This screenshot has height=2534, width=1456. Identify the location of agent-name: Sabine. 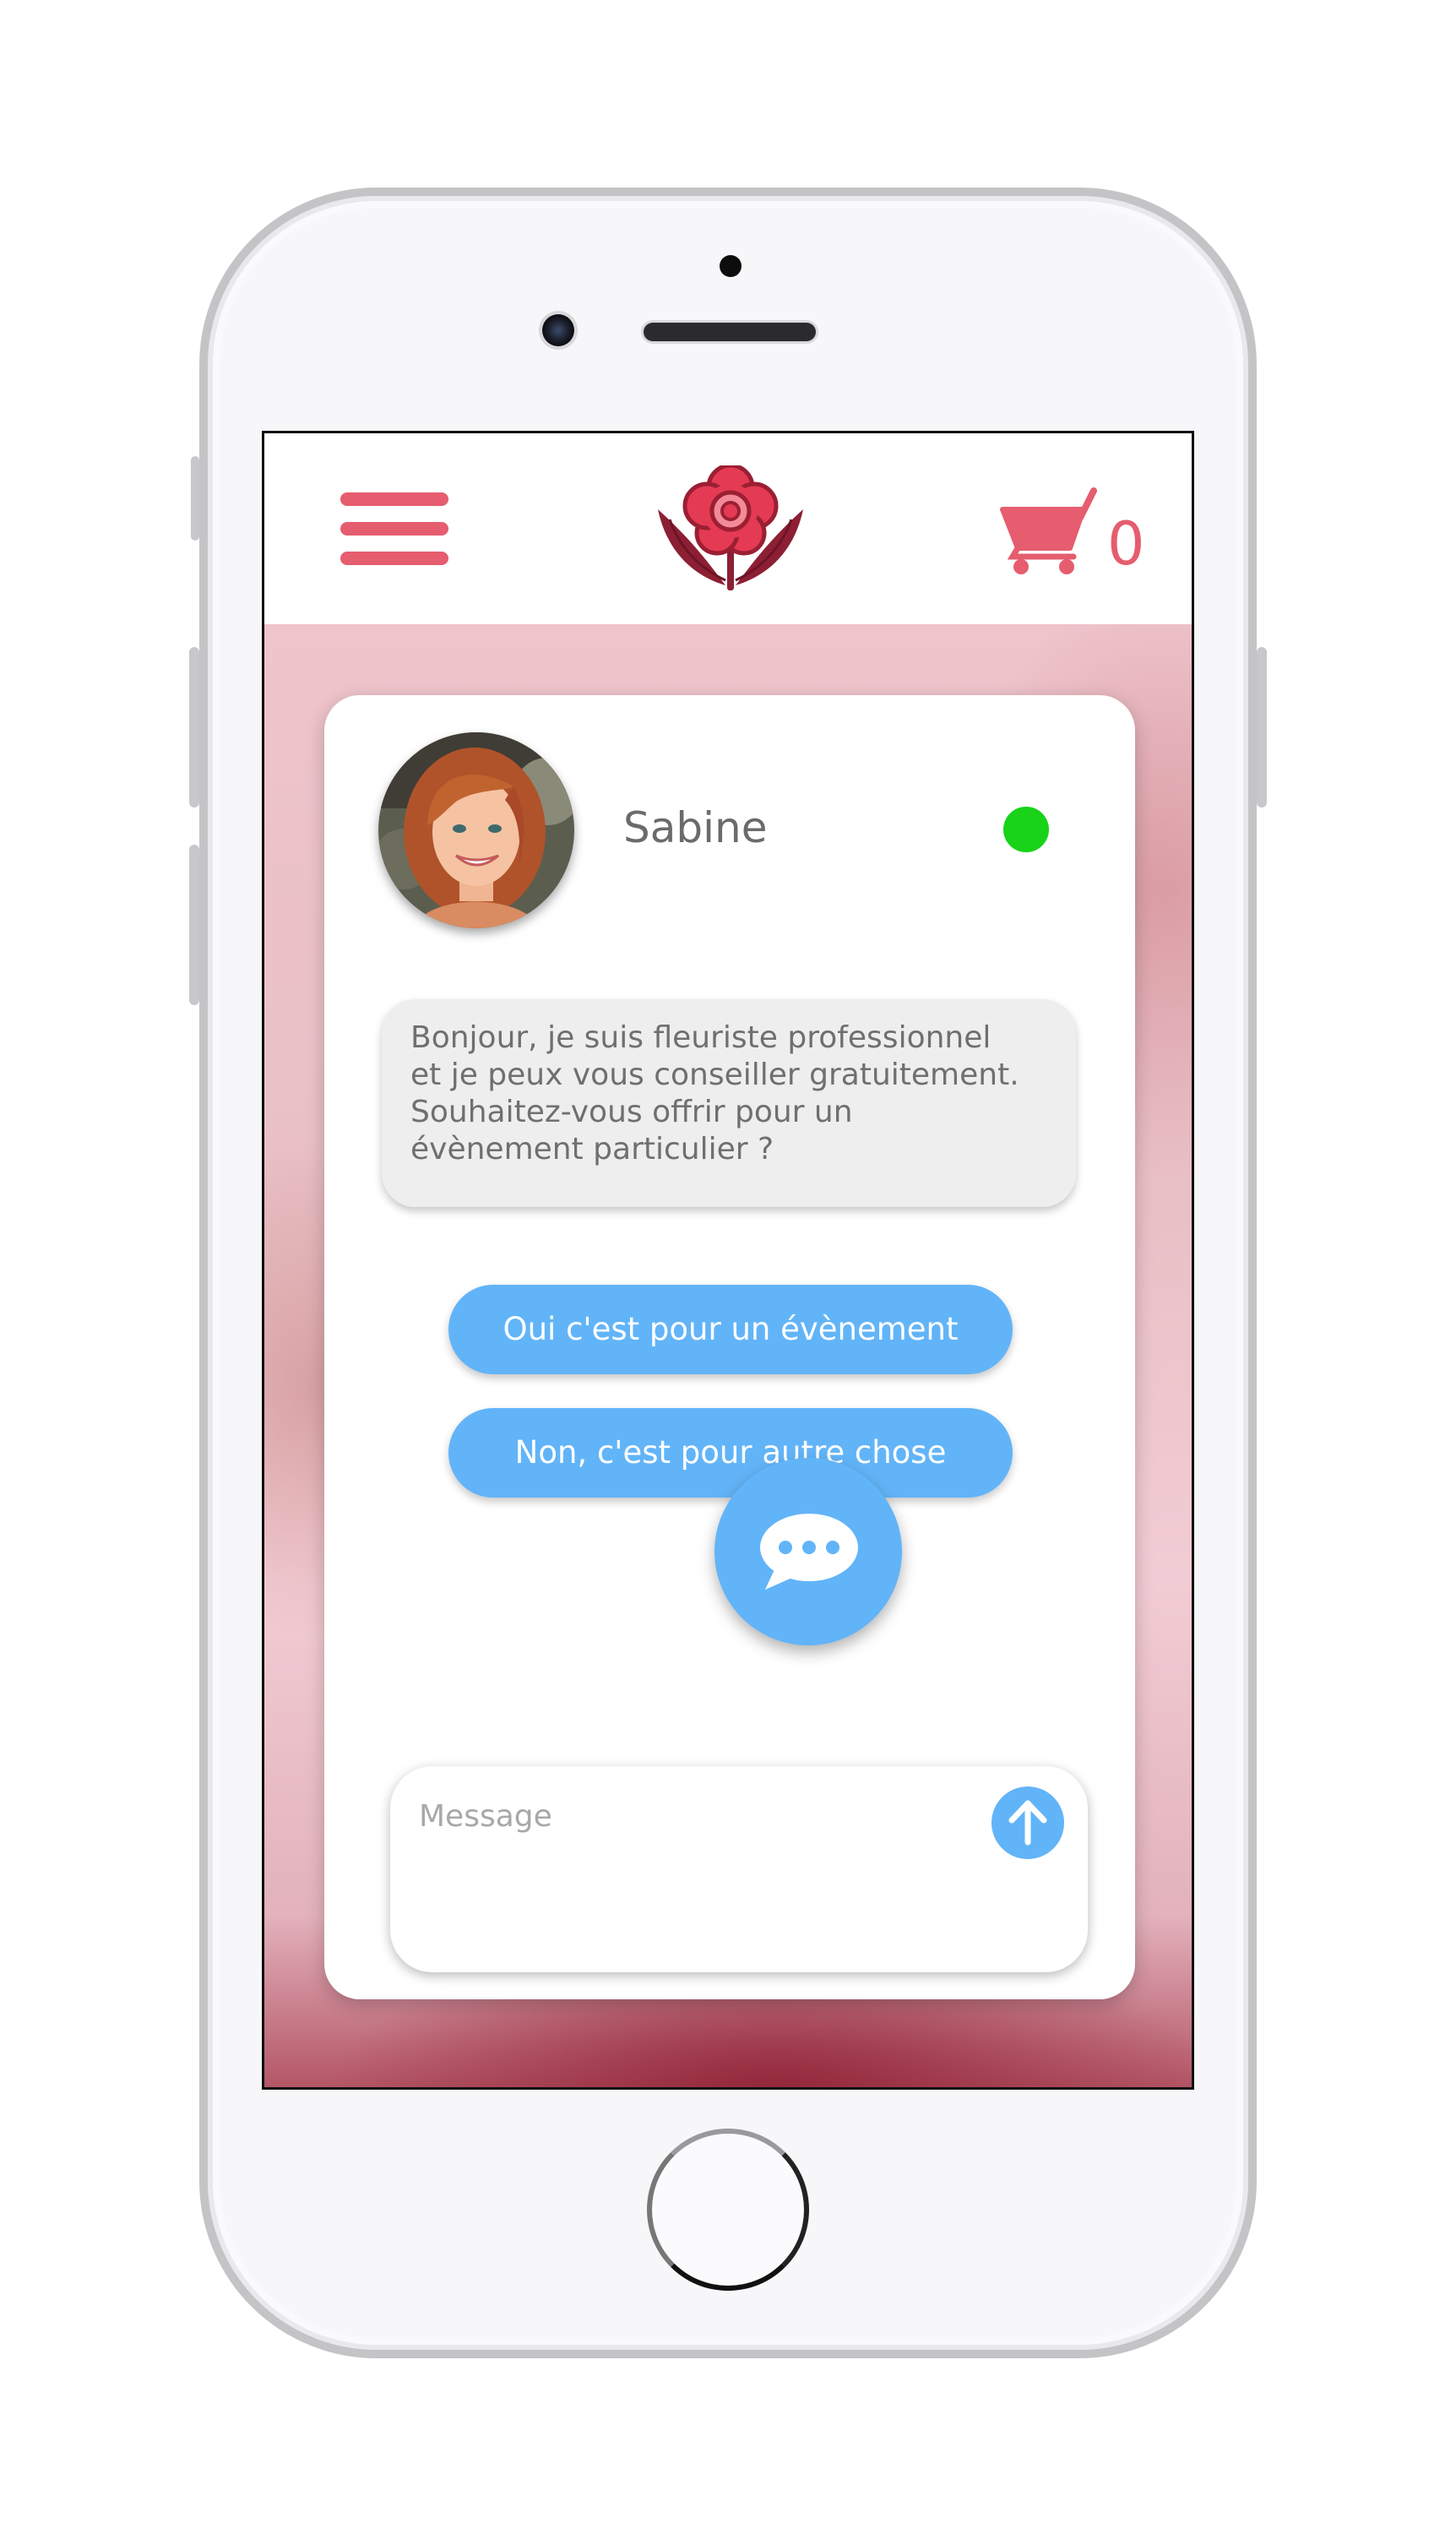
(695, 827).